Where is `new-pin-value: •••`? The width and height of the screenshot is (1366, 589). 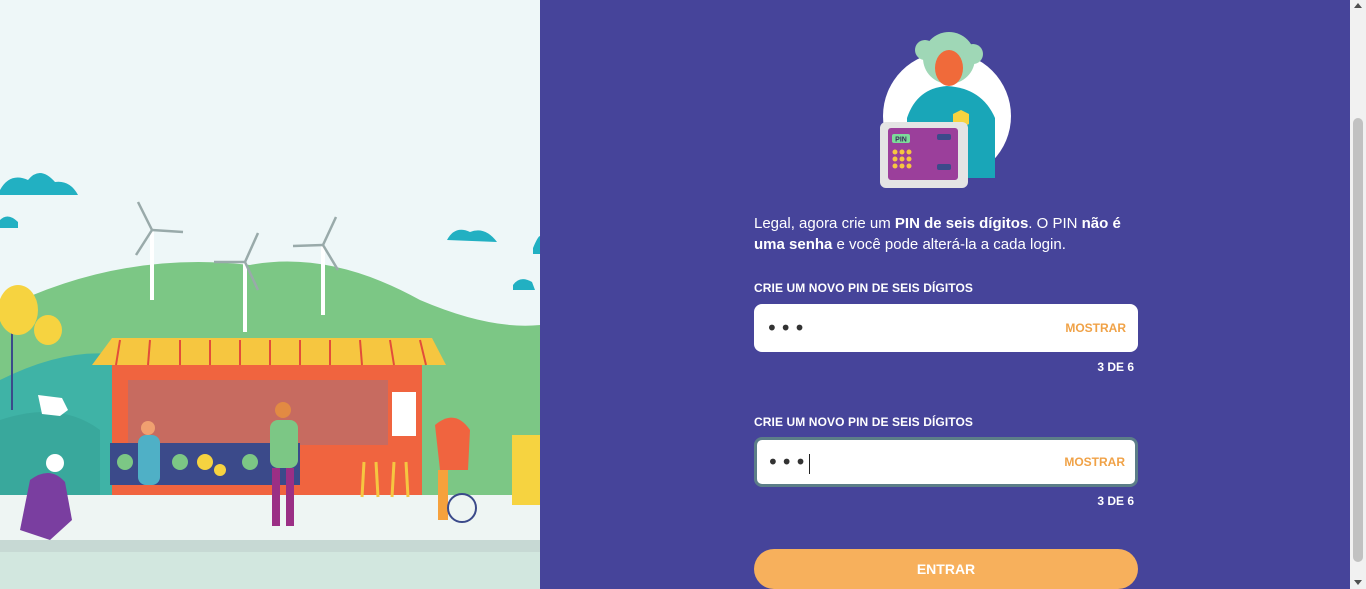 new-pin-value: ••• is located at coordinates (787, 328).